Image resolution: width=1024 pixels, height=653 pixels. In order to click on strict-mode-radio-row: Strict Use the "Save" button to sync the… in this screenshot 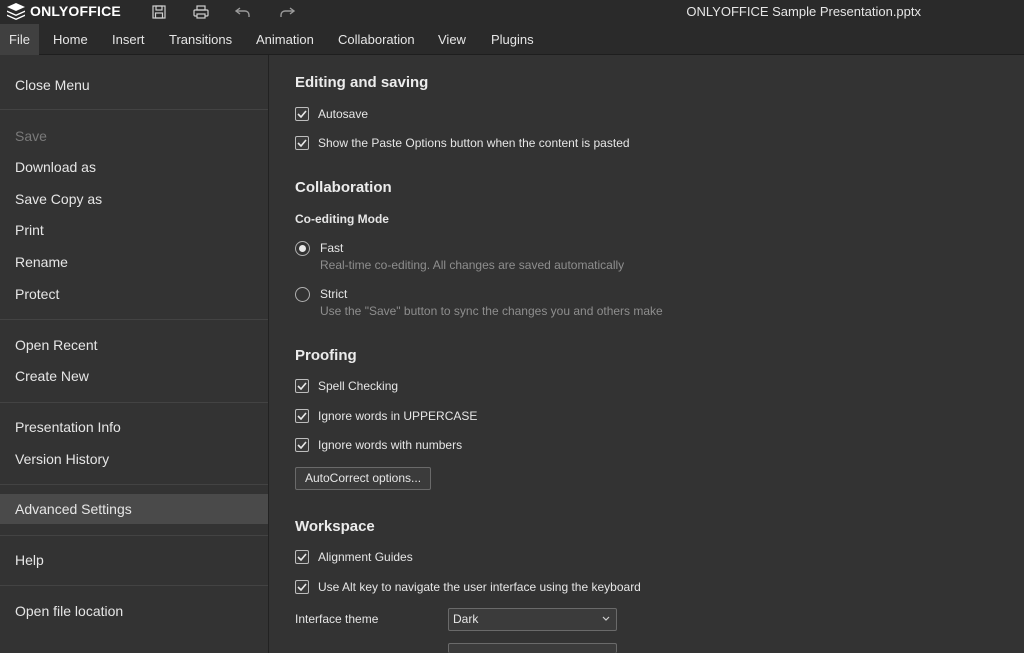, I will do `click(479, 302)`.